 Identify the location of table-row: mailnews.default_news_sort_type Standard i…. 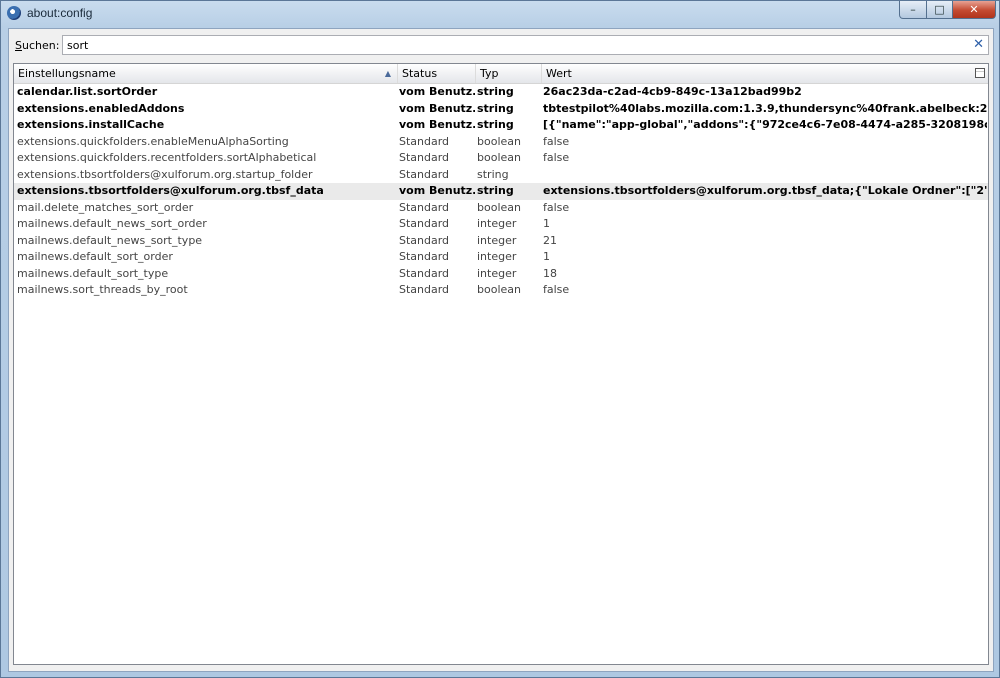
(501, 241).